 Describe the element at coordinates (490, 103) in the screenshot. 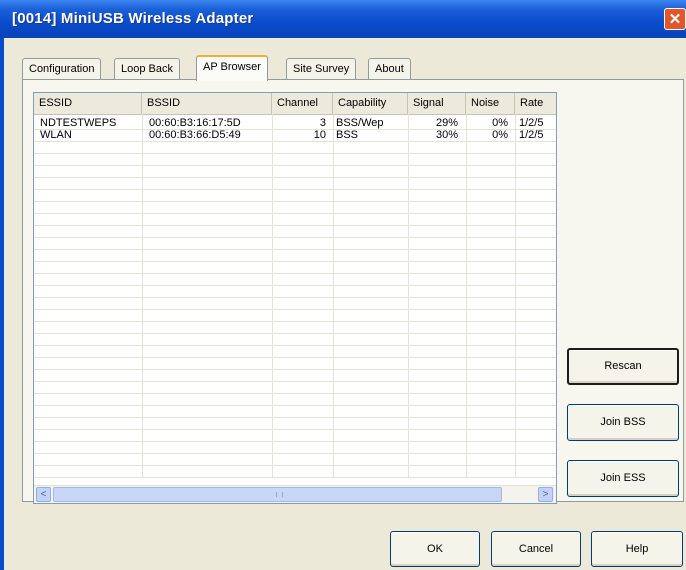

I see `column-header-noise: Noise` at that location.